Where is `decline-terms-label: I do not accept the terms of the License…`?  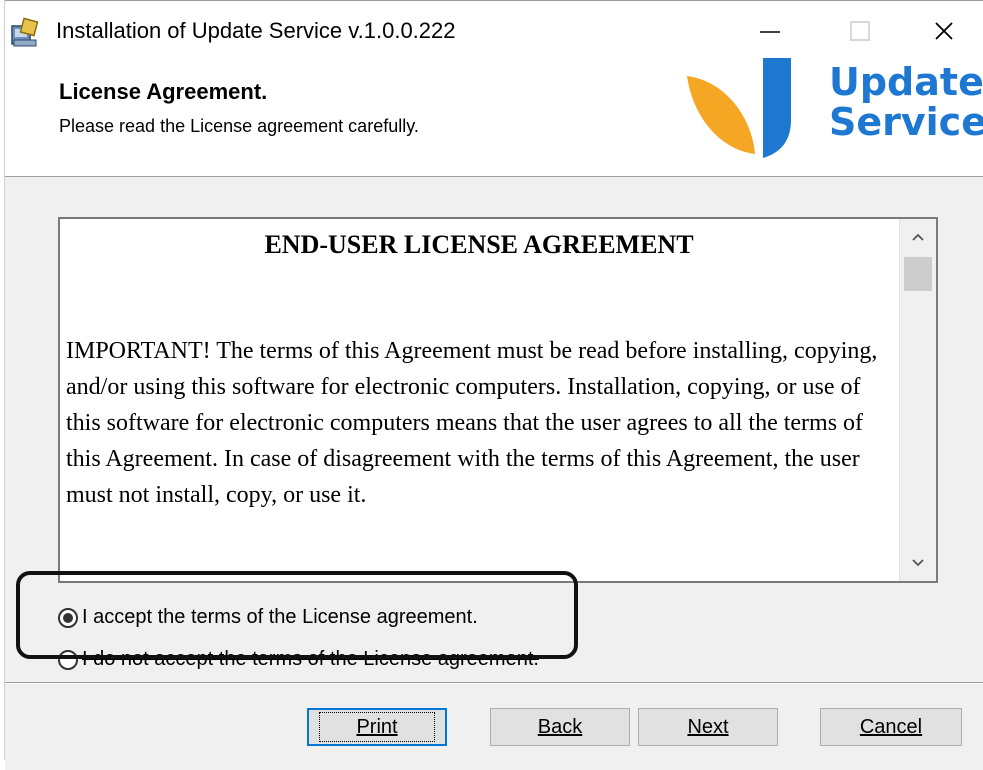 decline-terms-label: I do not accept the terms of the License… is located at coordinates (310, 659).